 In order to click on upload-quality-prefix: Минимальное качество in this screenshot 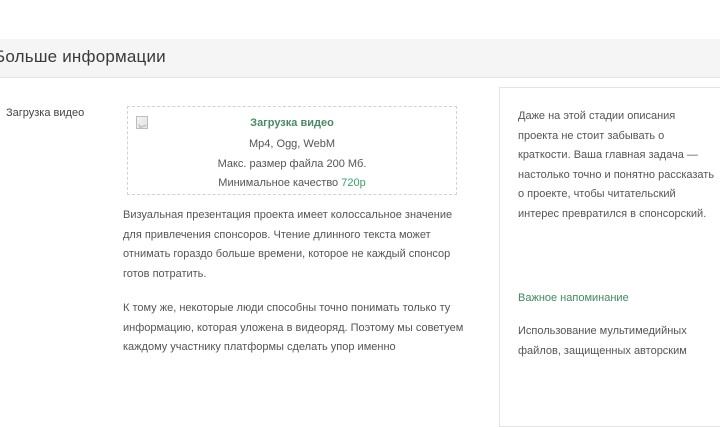, I will do `click(280, 183)`.